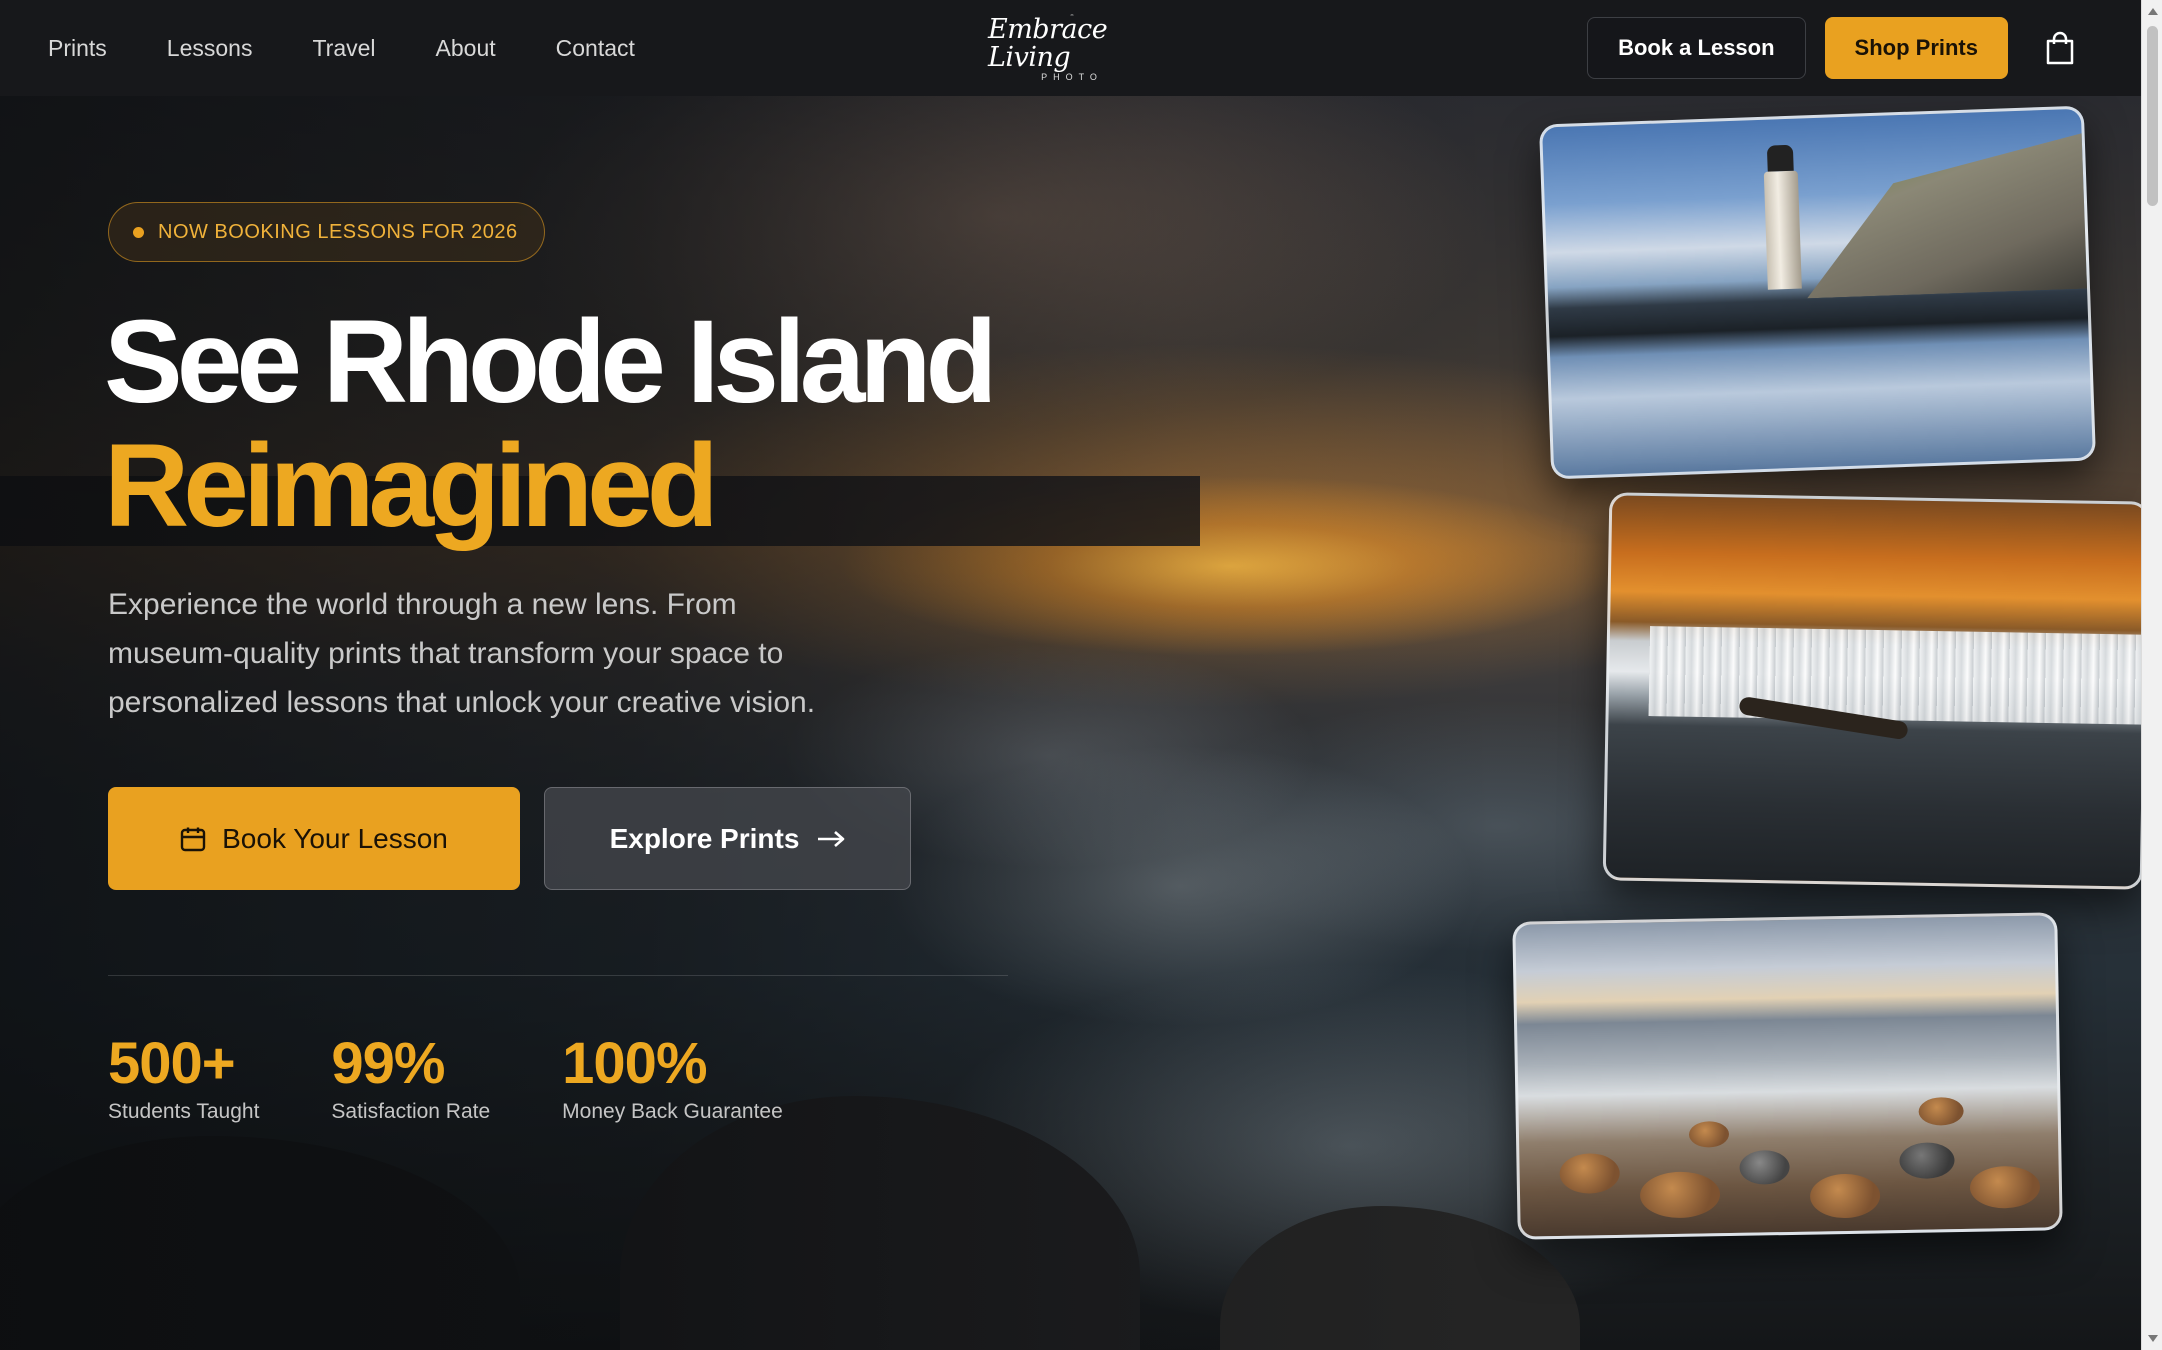  What do you see at coordinates (1782, 230) in the screenshot?
I see `lighthouse-image` at bounding box center [1782, 230].